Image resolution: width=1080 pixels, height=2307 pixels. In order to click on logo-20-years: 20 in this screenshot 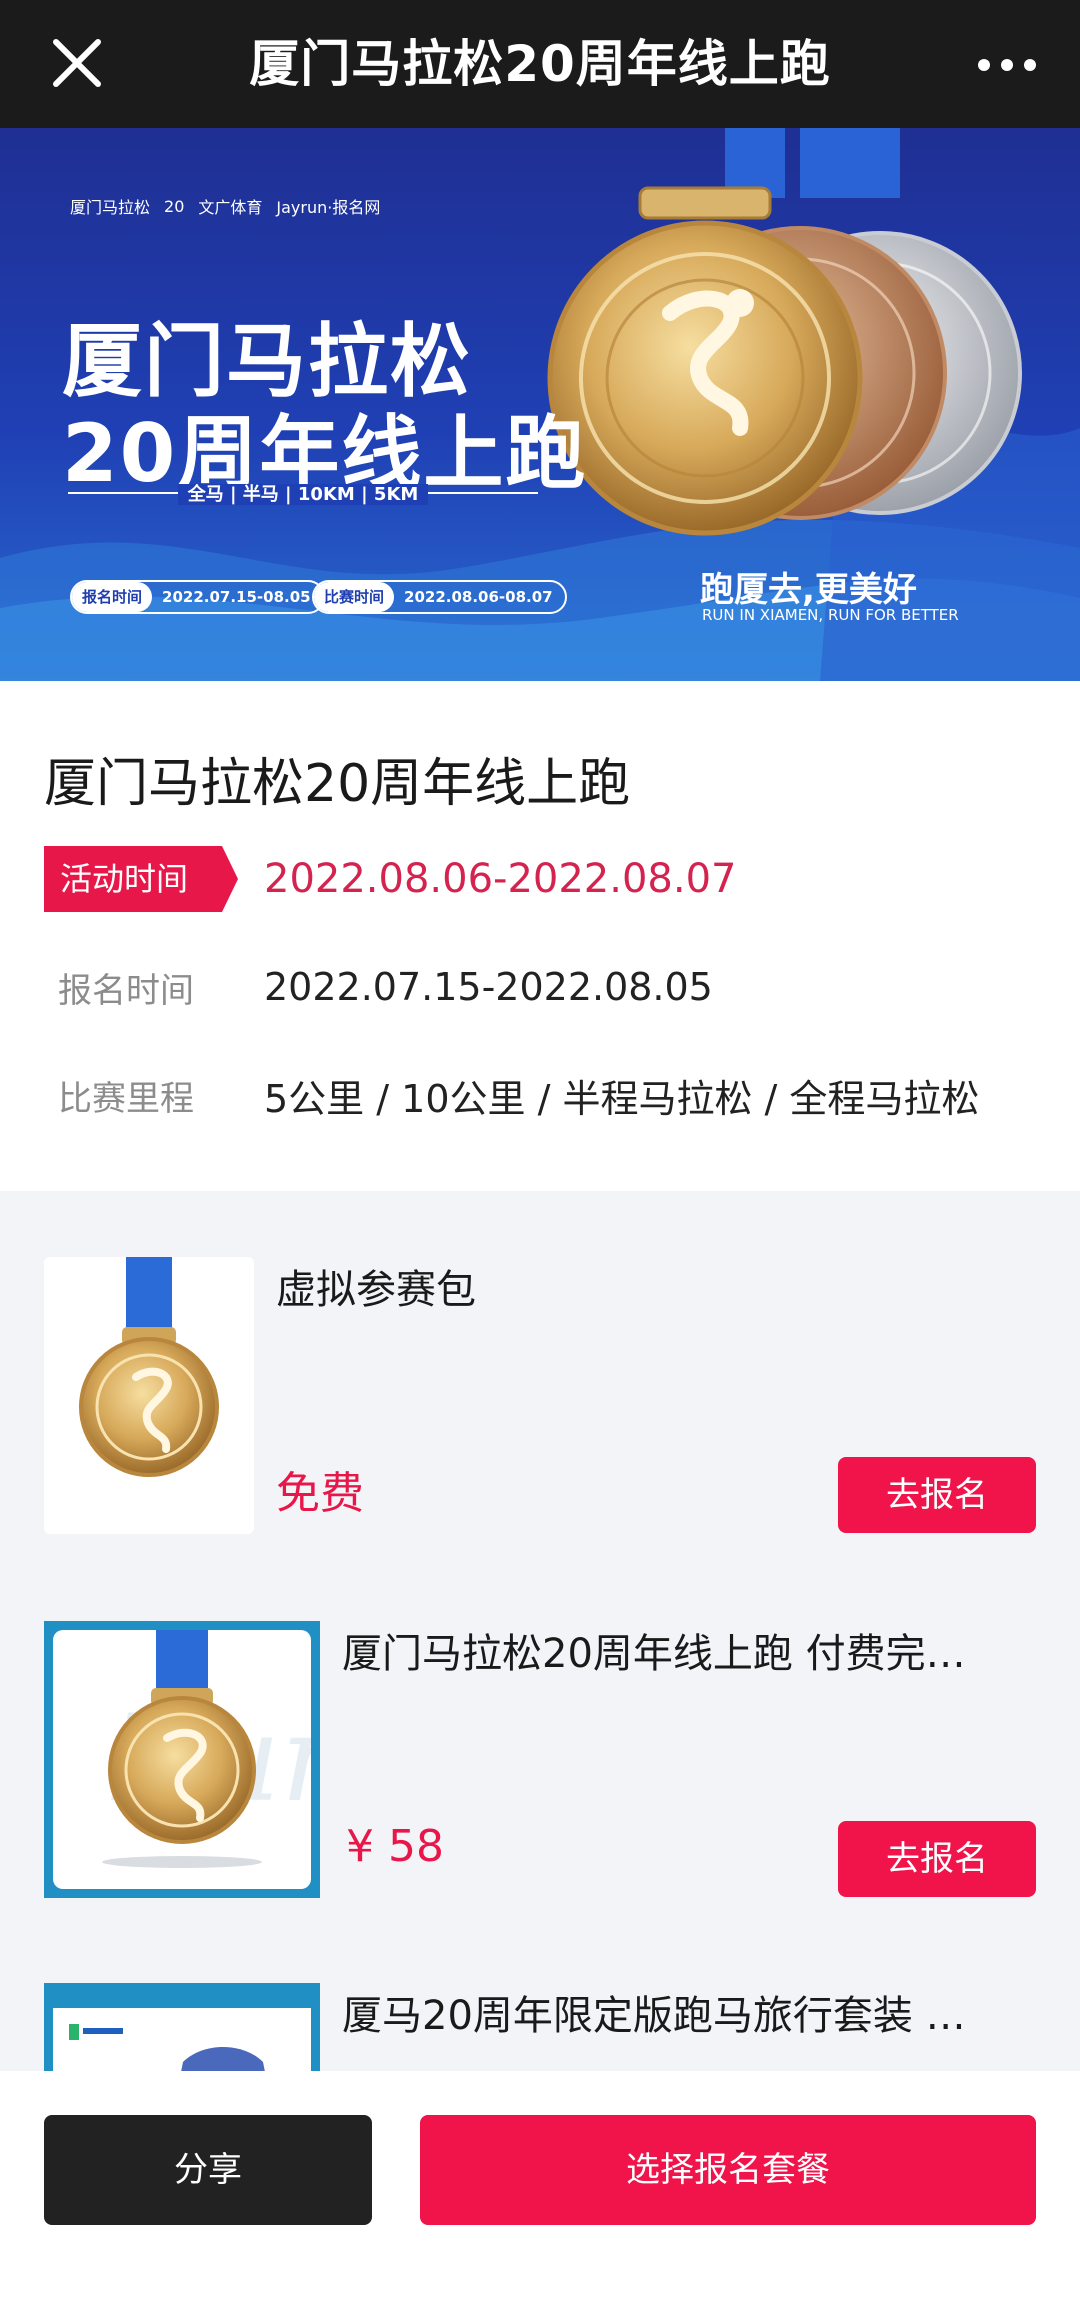, I will do `click(174, 206)`.